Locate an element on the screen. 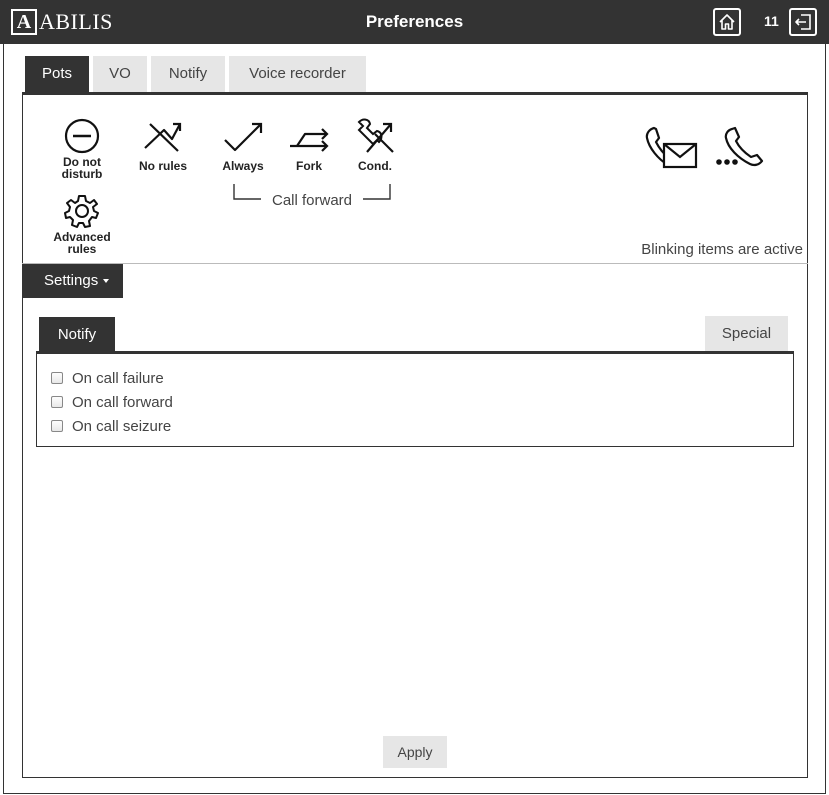 The width and height of the screenshot is (829, 795). always-button: Always is located at coordinates (243, 146).